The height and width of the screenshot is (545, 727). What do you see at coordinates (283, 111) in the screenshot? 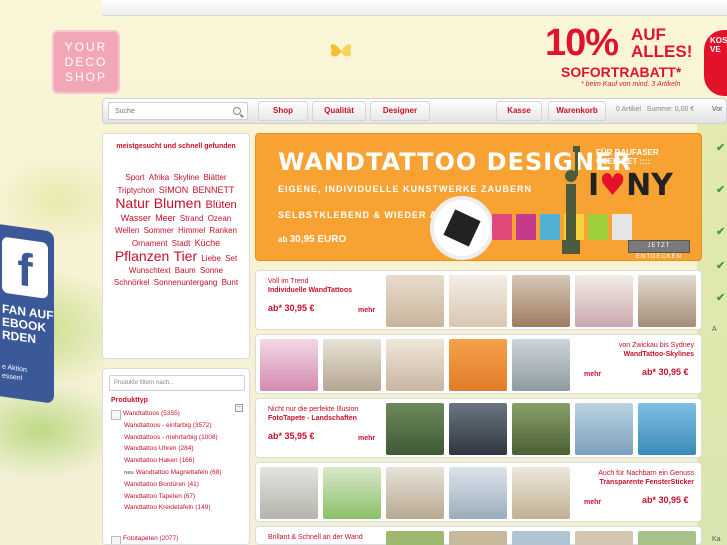
I see `nav-shop-button: Shop` at bounding box center [283, 111].